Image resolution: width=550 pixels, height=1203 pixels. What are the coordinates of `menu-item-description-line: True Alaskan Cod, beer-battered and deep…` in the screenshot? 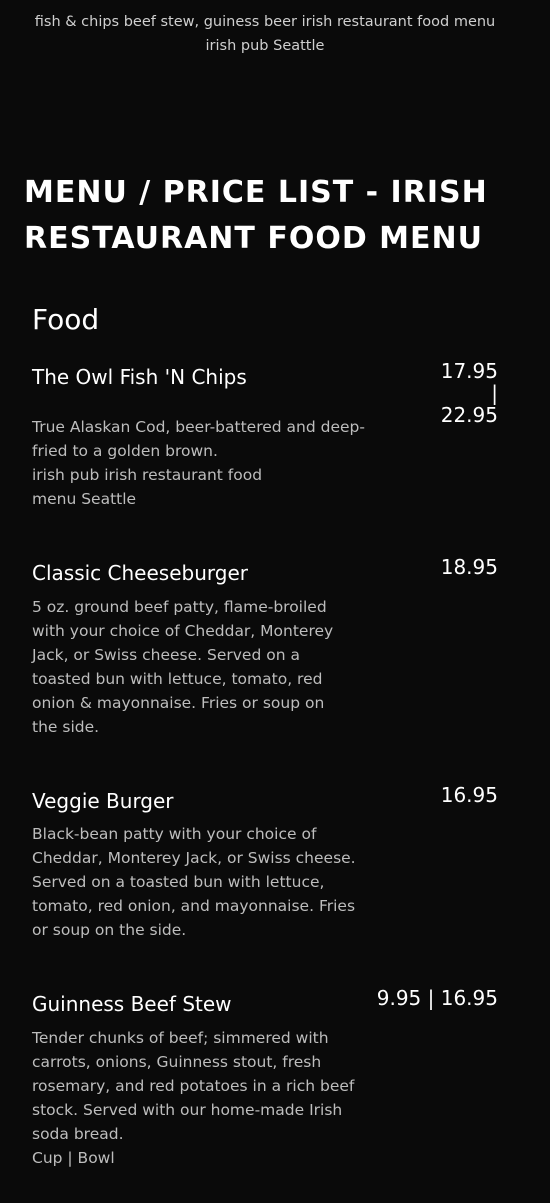 It's located at (198, 439).